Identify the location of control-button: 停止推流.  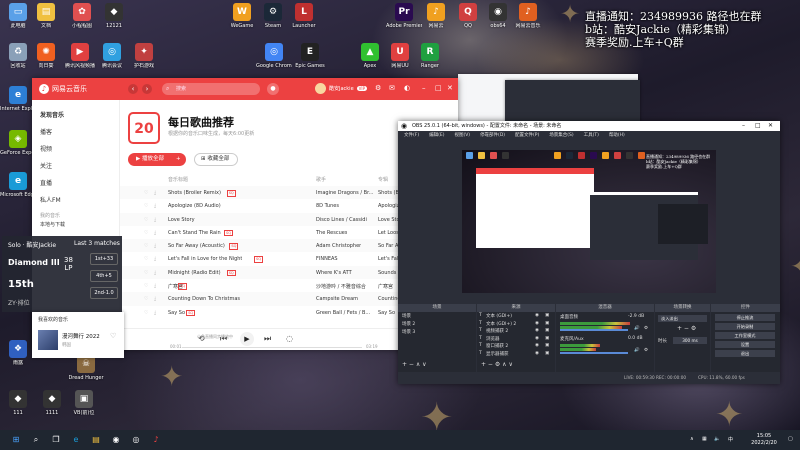
(745, 317).